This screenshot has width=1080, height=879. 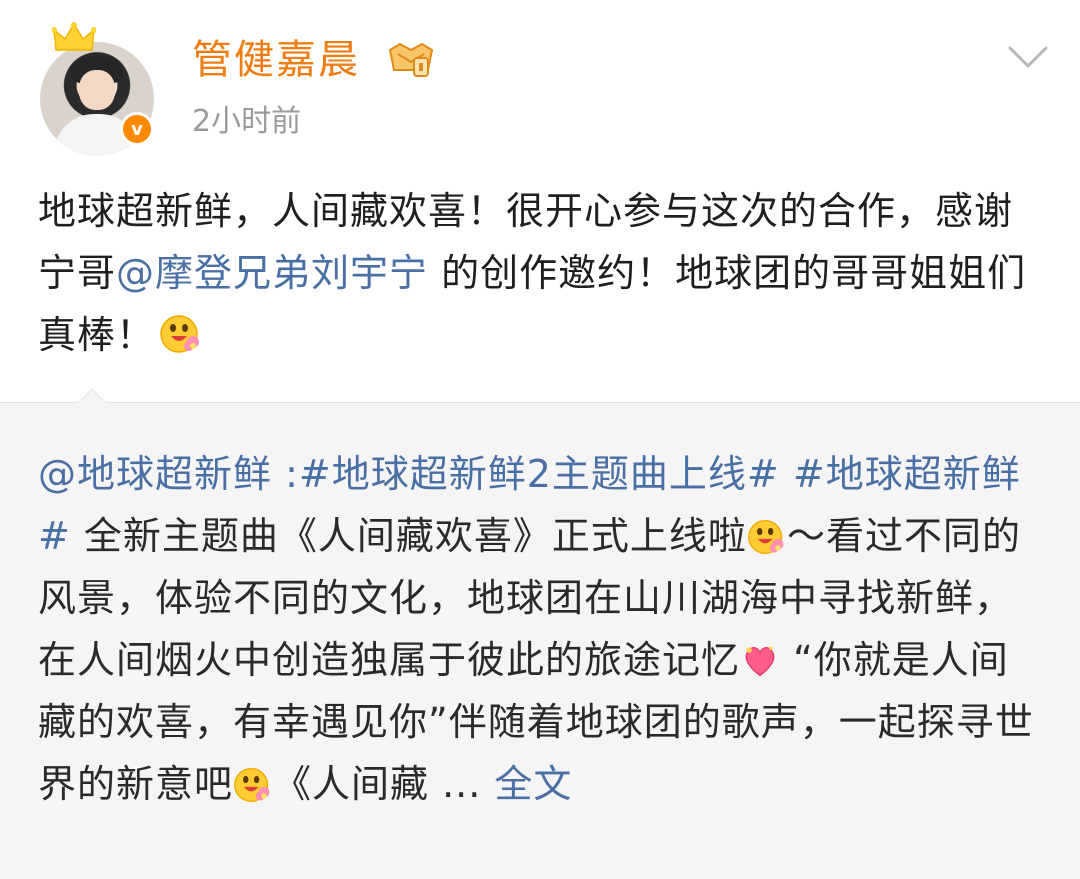 What do you see at coordinates (408, 536) in the screenshot?
I see `repost-text-1: 全新主题曲《人间藏欢喜》正式上线啦` at bounding box center [408, 536].